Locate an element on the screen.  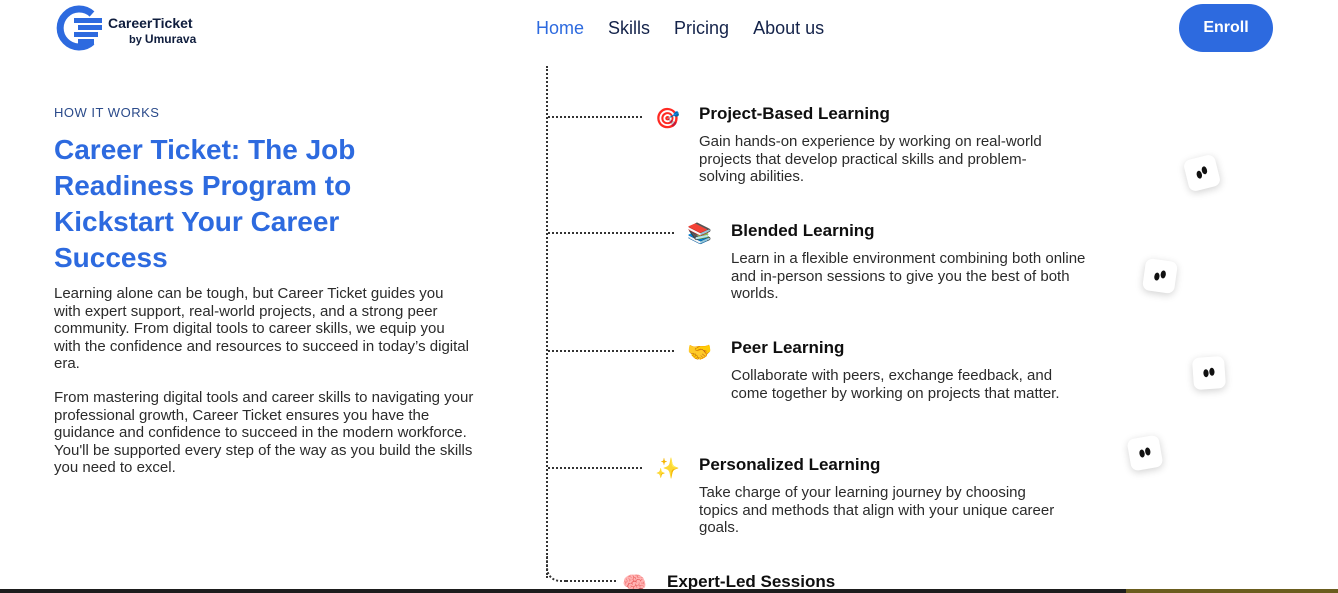
taskbar-accent is located at coordinates (1232, 591).